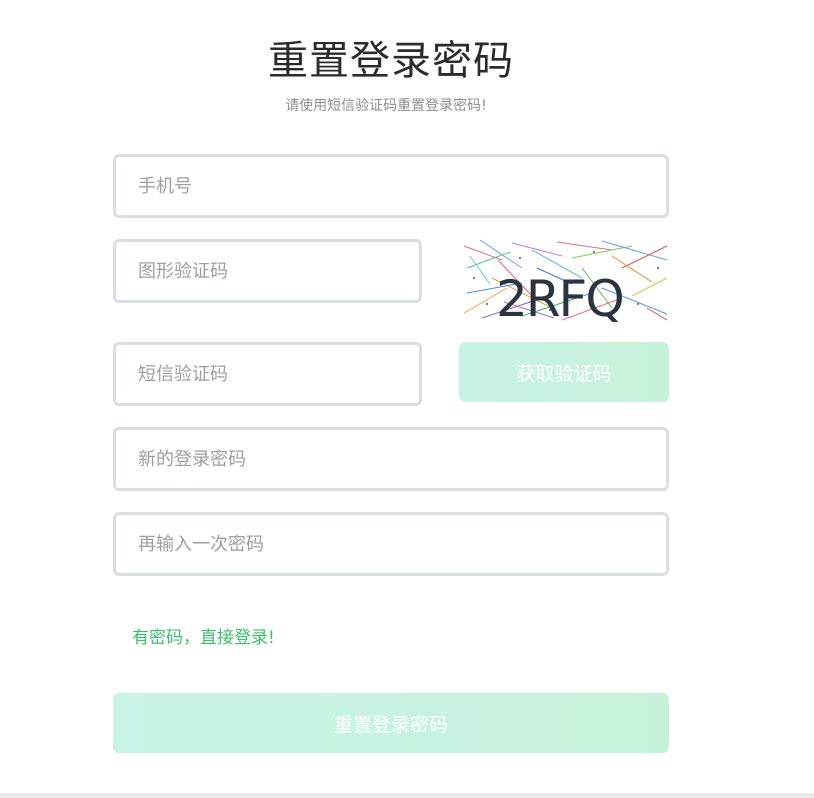 The height and width of the screenshot is (798, 814). What do you see at coordinates (203, 635) in the screenshot?
I see `login-link: 有密码，直接登录!` at bounding box center [203, 635].